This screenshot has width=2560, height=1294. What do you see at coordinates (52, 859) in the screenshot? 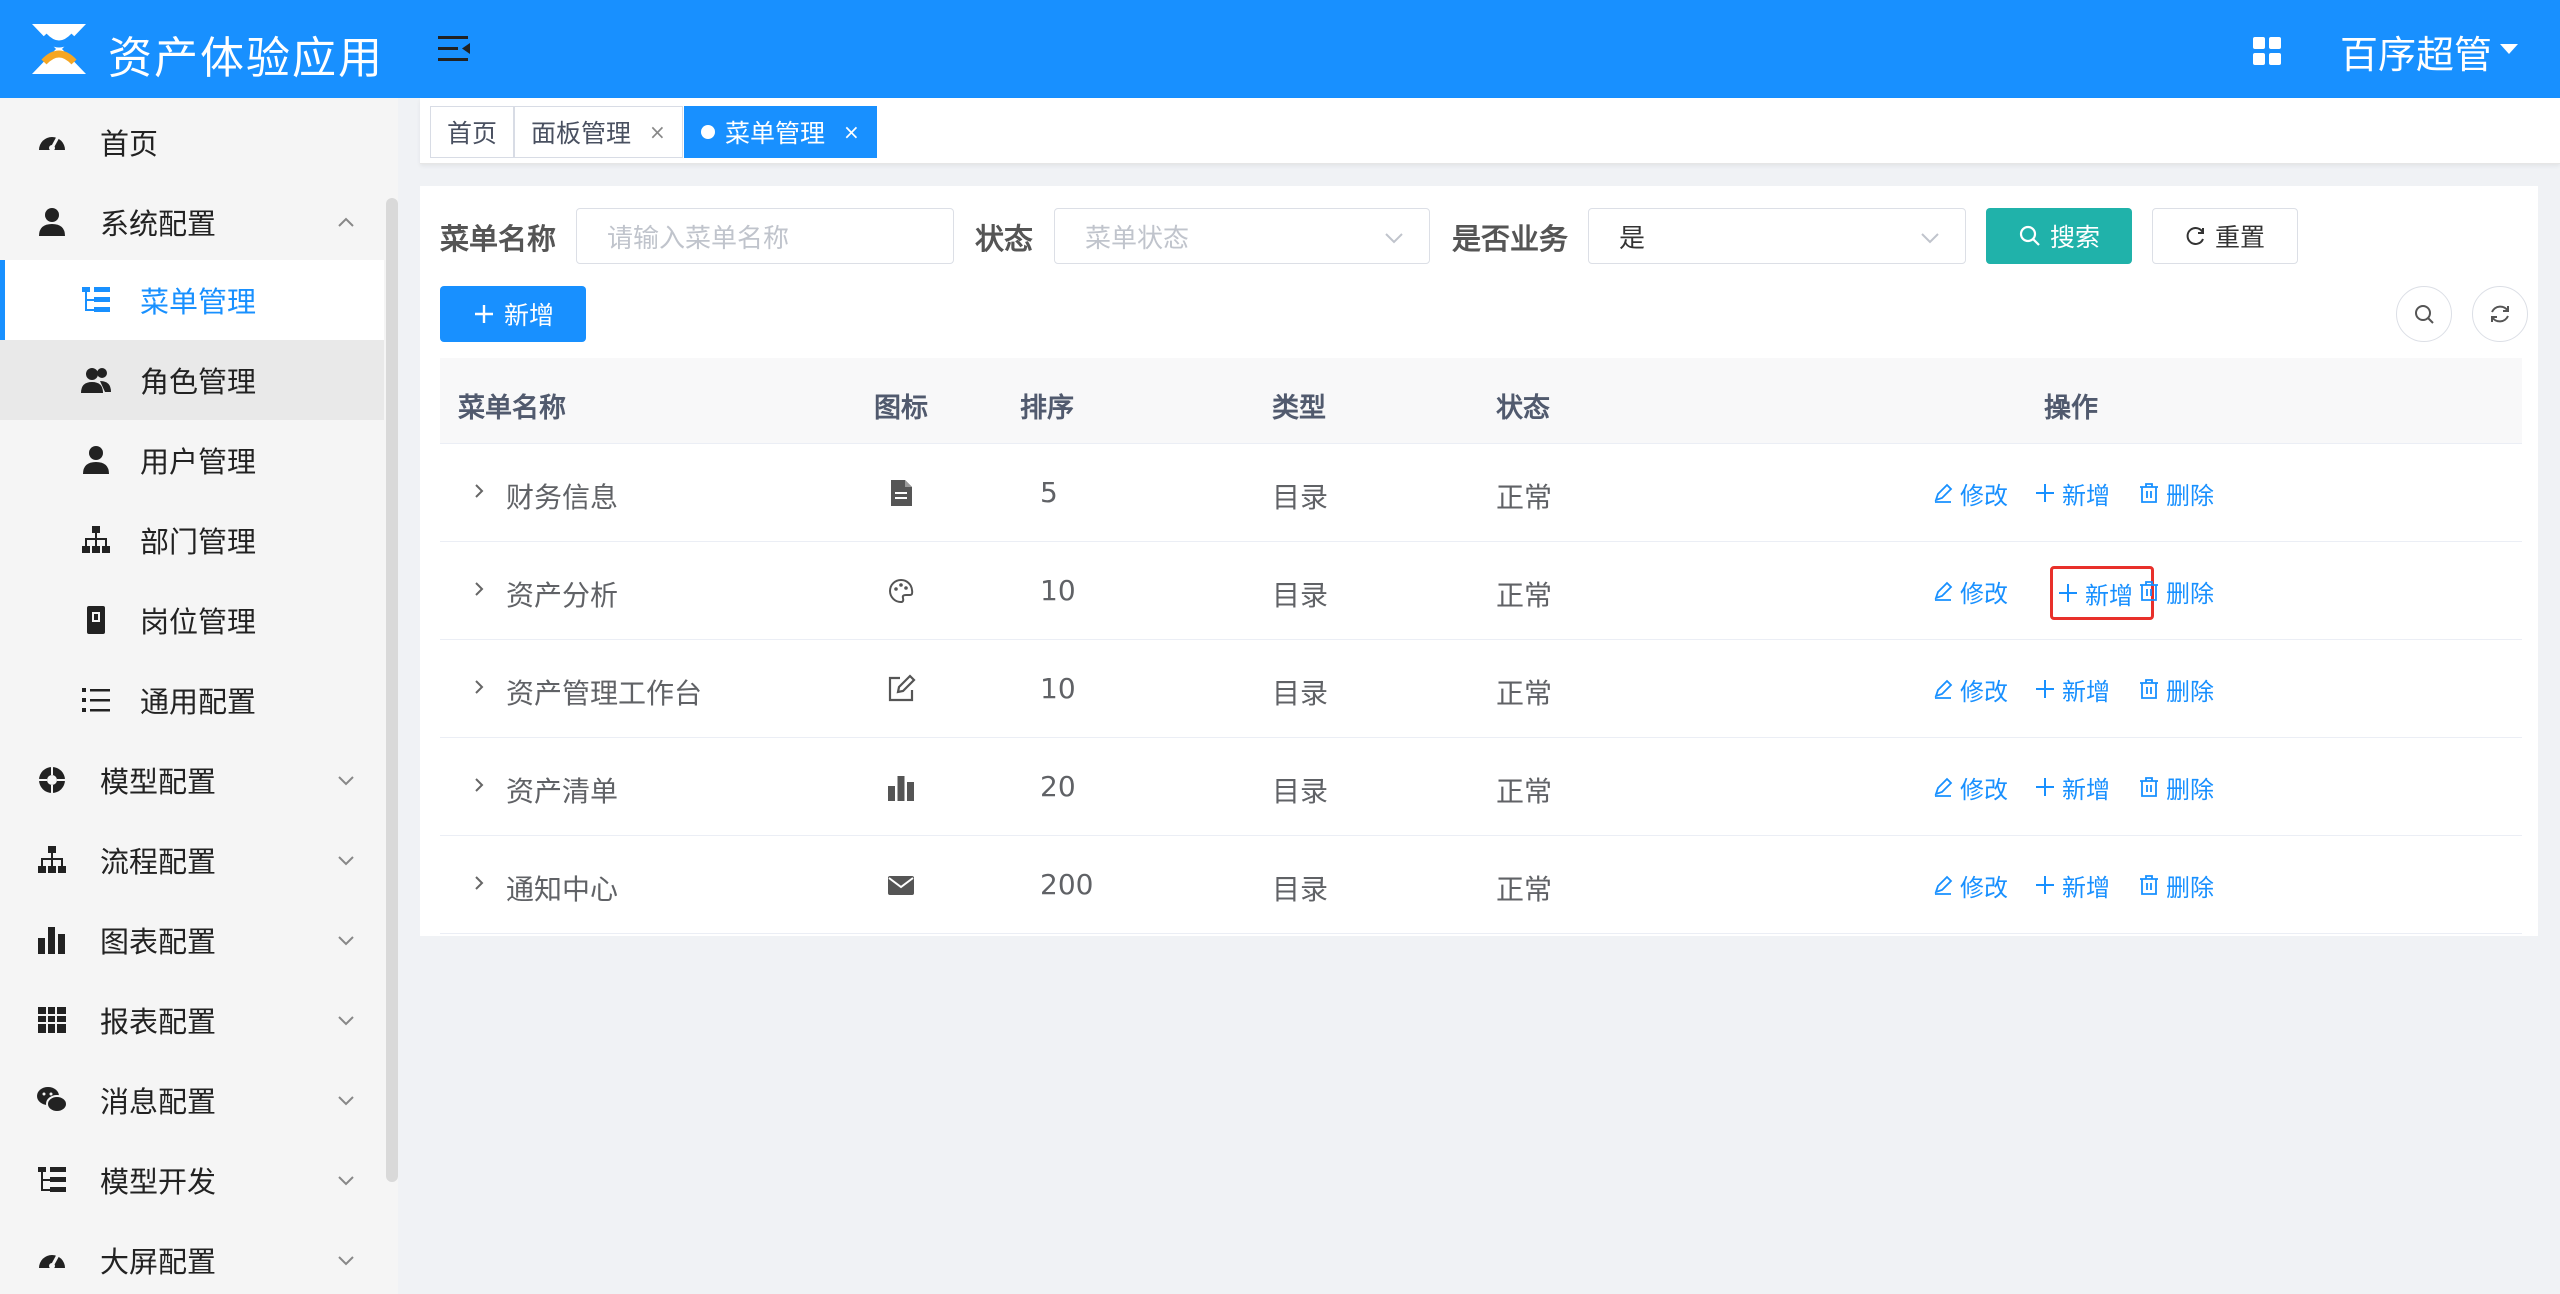
I see `tree-icon` at bounding box center [52, 859].